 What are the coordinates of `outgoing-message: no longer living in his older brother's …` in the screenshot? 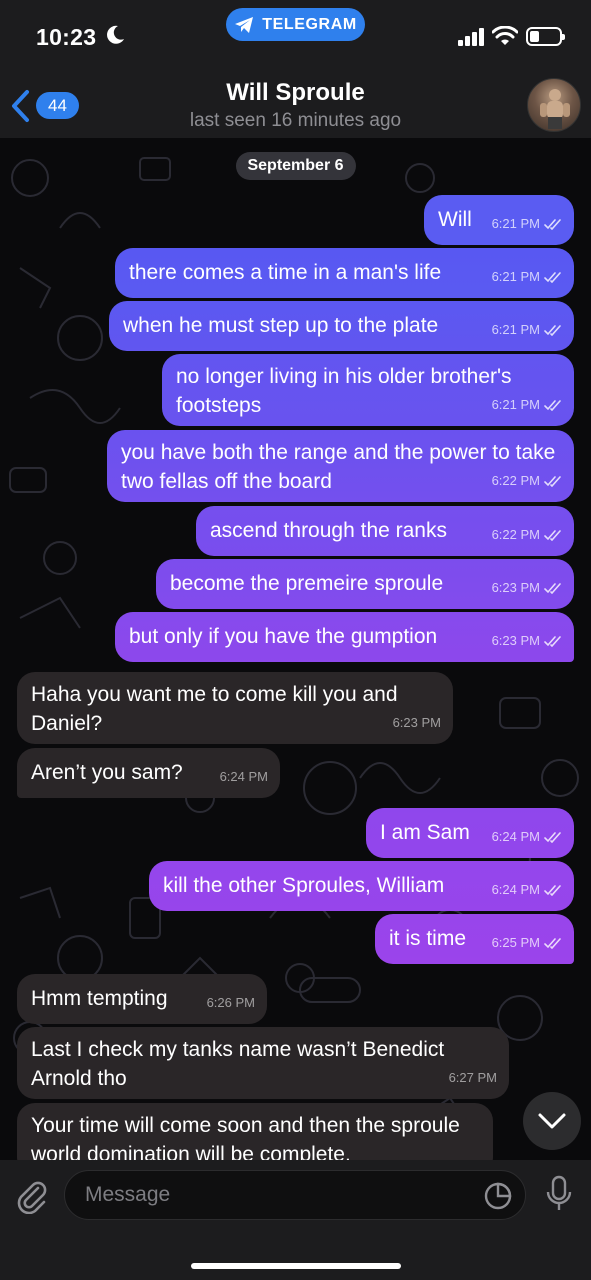 It's located at (368, 390).